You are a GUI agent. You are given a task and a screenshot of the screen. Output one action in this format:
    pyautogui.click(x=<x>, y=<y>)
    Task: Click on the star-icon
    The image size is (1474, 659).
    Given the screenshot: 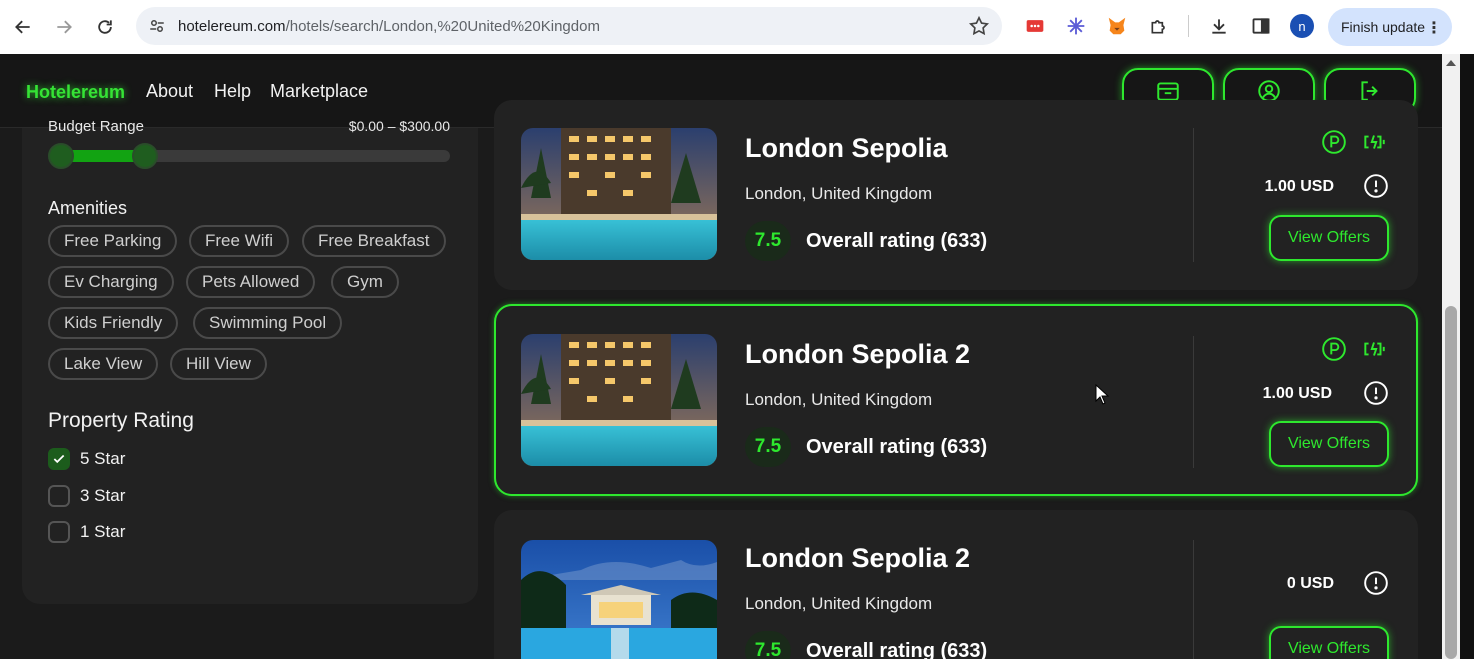 What is the action you would take?
    pyautogui.click(x=979, y=26)
    